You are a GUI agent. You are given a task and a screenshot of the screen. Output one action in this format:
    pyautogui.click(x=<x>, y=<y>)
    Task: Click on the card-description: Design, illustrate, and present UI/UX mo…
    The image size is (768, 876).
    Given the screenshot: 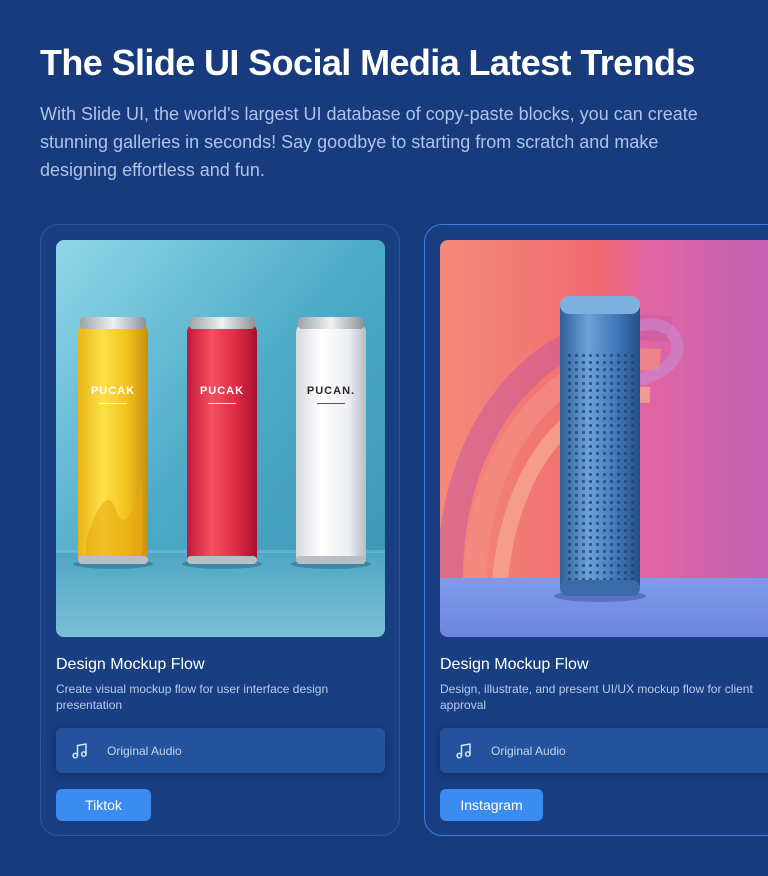 What is the action you would take?
    pyautogui.click(x=596, y=697)
    